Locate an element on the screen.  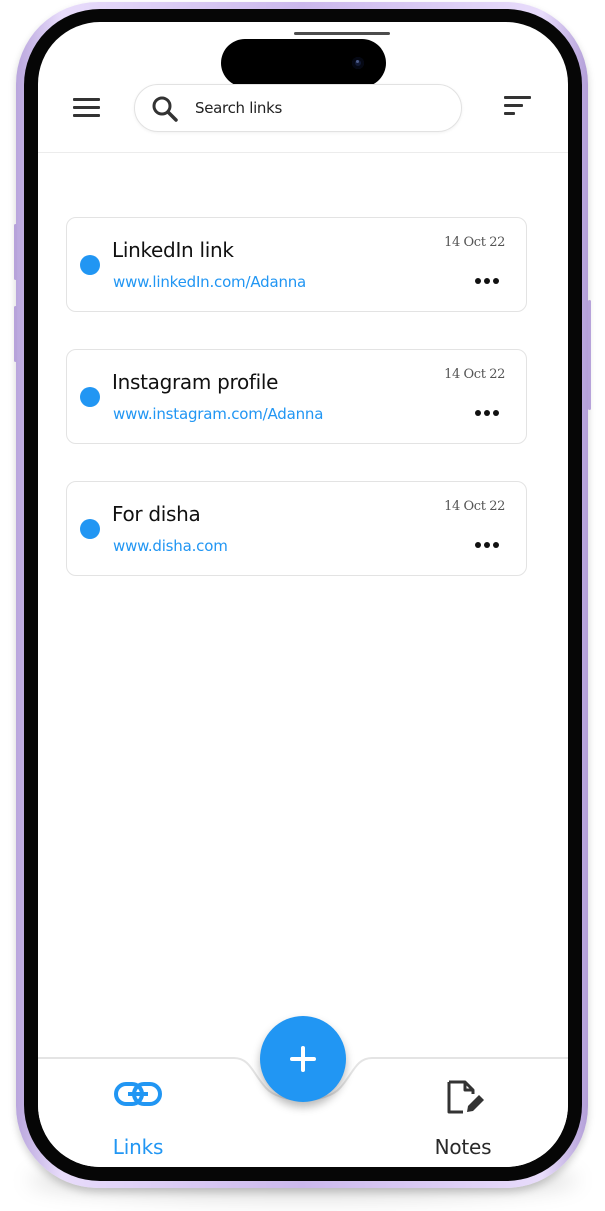
nav-links: Links is located at coordinates (138, 1120).